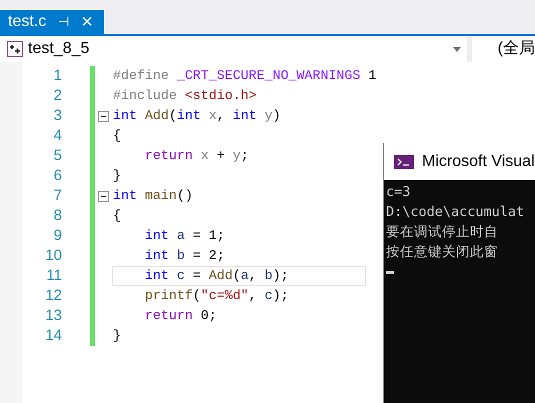 The width and height of the screenshot is (535, 403). Describe the element at coordinates (478, 162) in the screenshot. I see `console-title: Microsoft Visual` at that location.